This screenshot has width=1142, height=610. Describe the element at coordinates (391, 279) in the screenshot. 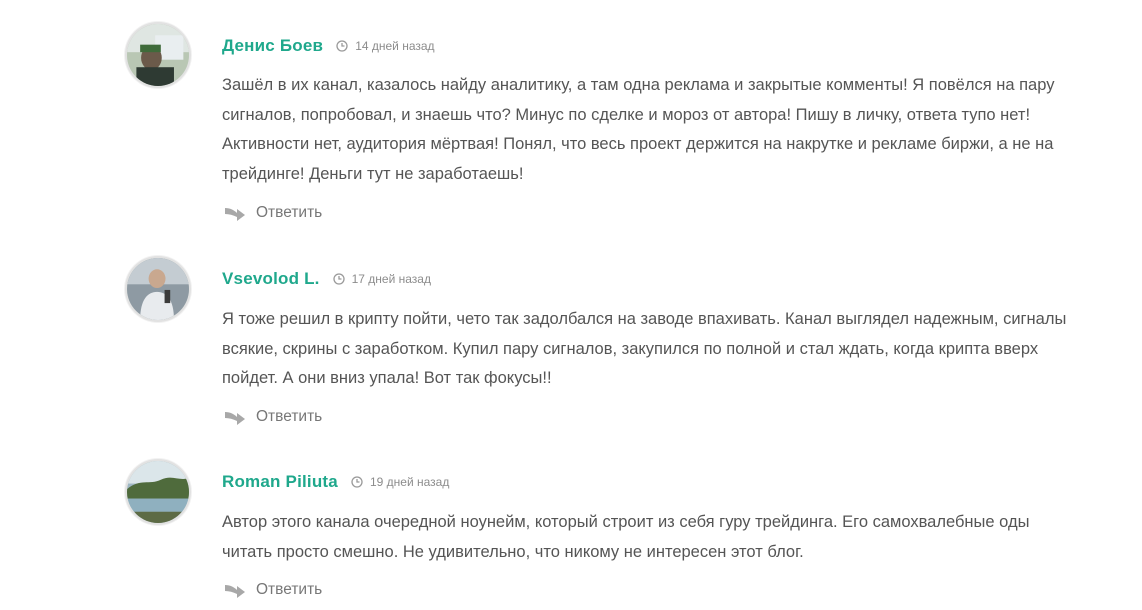

I see `comment-date: 17 дней назад` at that location.